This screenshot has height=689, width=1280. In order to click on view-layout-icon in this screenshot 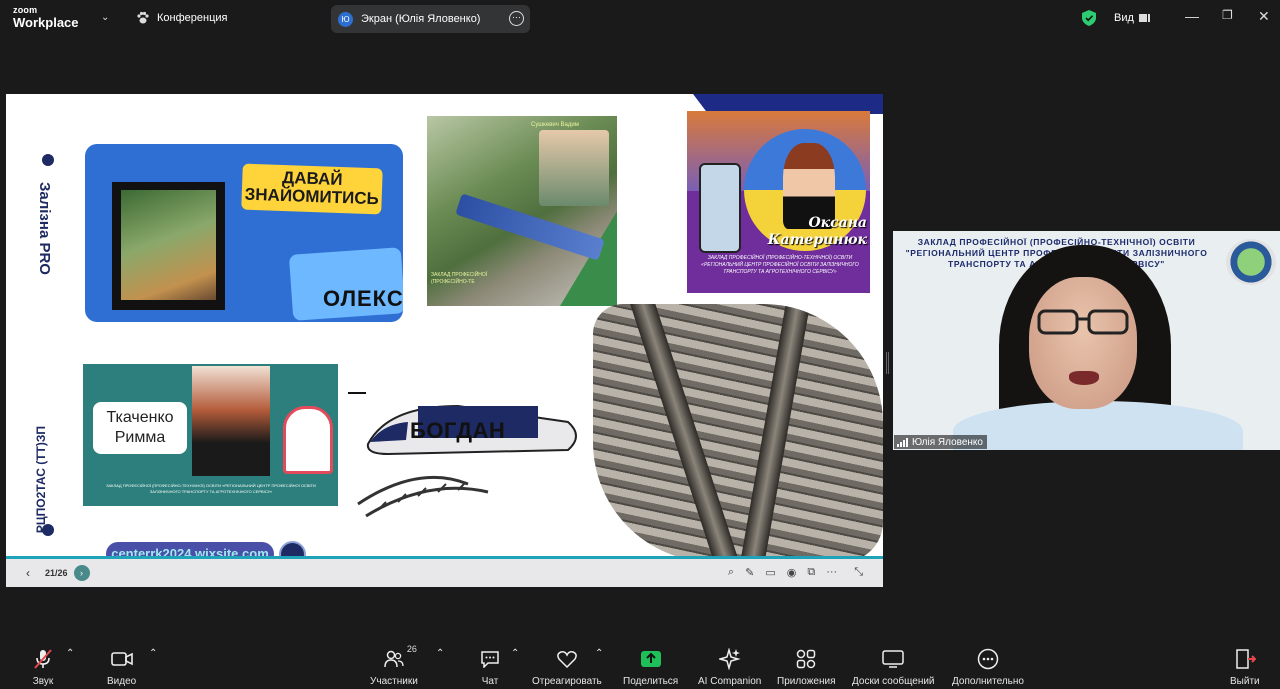, I will do `click(1144, 18)`.